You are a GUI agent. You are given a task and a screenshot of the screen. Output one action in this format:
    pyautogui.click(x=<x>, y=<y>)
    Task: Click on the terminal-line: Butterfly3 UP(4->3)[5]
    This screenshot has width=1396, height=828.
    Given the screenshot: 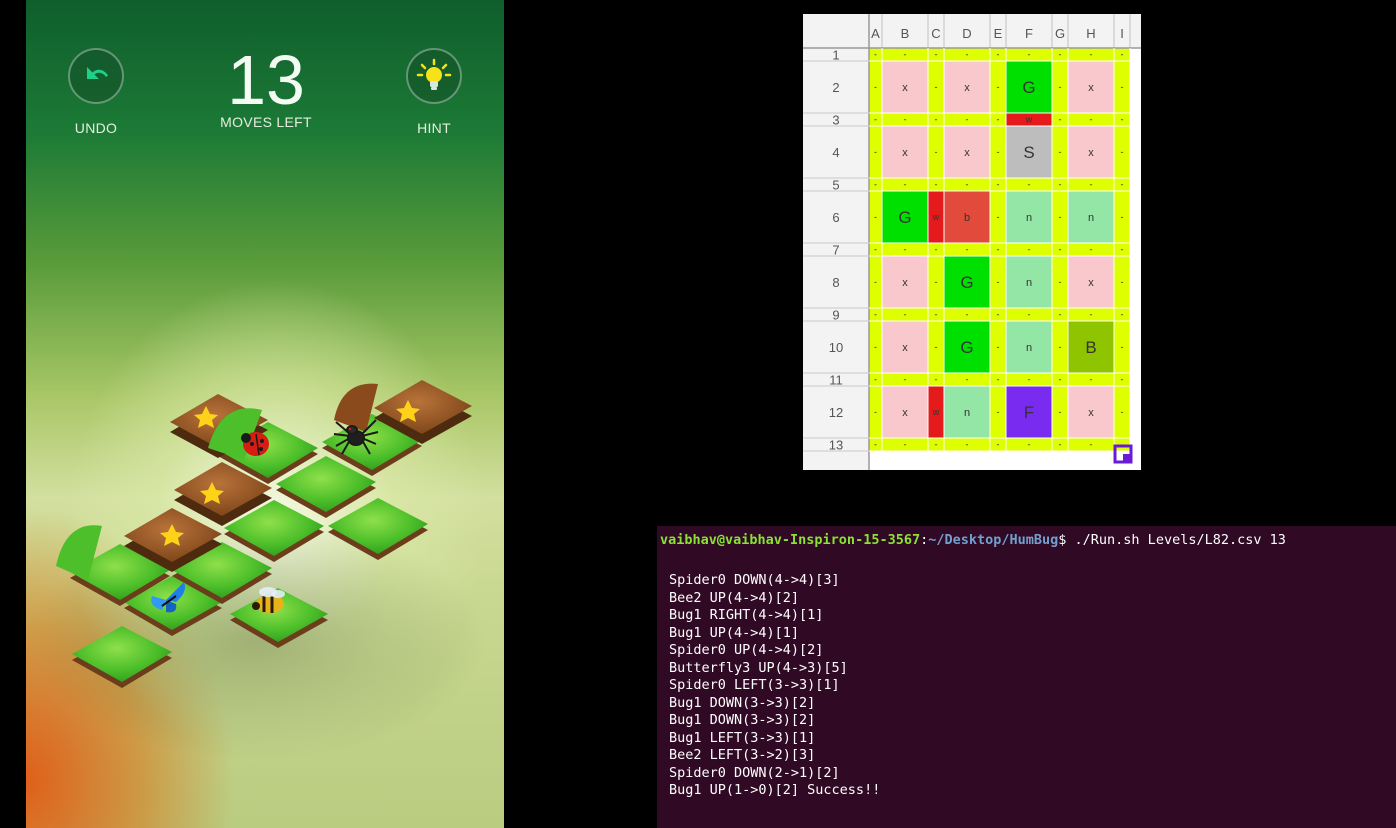 What is the action you would take?
    pyautogui.click(x=758, y=667)
    